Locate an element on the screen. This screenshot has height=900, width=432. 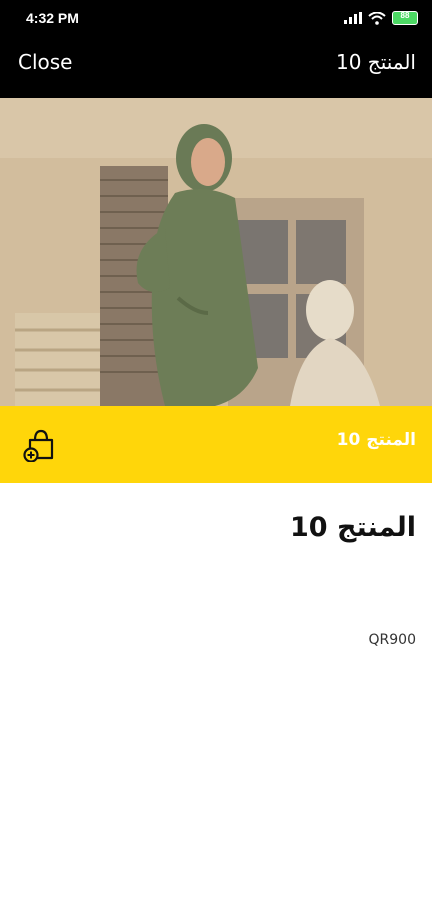
product-action-bar: المنتج 10 is located at coordinates (216, 444).